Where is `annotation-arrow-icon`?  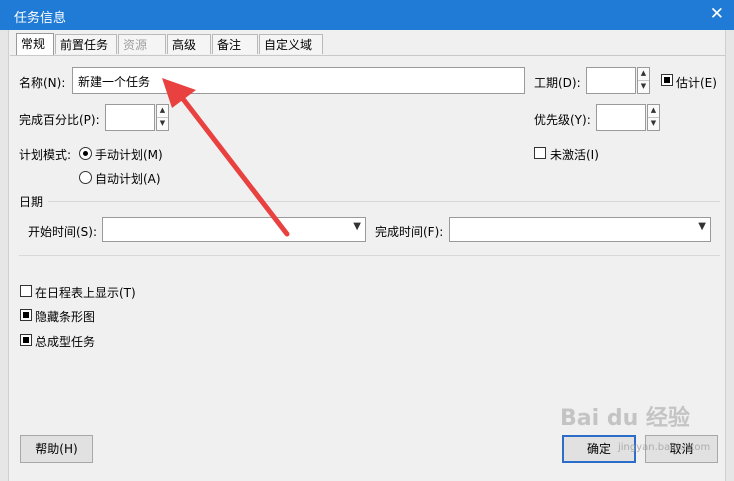
annotation-arrow-icon is located at coordinates (226, 157).